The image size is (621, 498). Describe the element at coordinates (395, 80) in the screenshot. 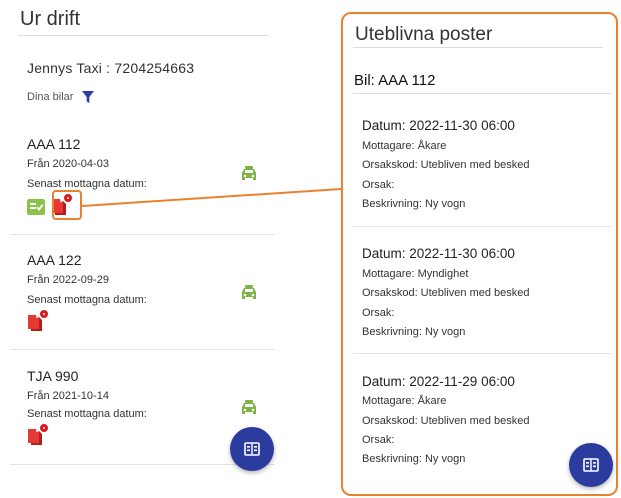

I see `vehicle-label: Bil: AAA 112` at that location.